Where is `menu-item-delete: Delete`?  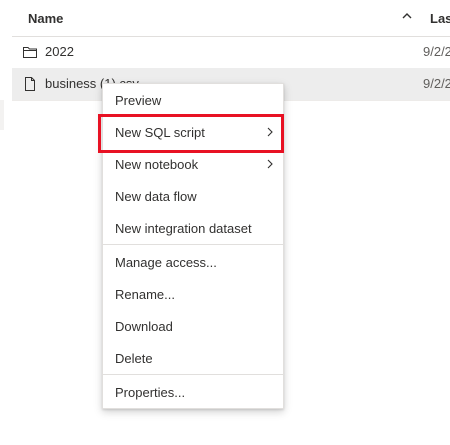 menu-item-delete: Delete is located at coordinates (193, 358).